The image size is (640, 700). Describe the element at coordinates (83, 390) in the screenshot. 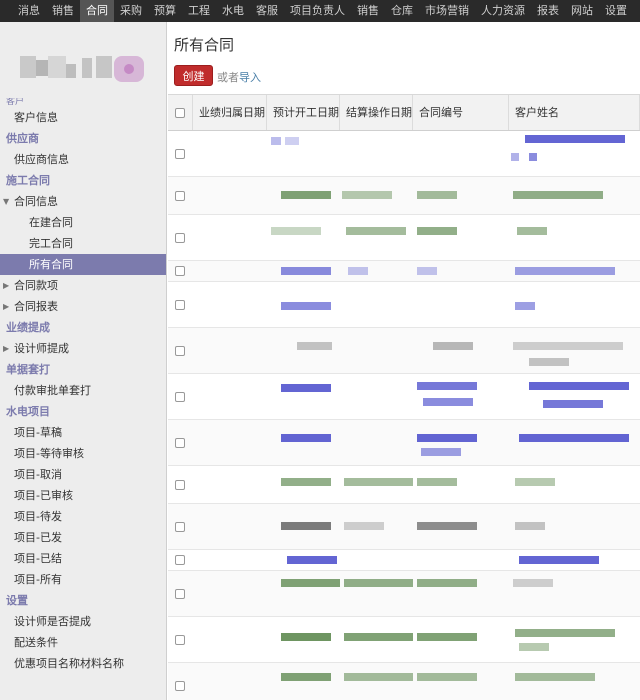

I see `sidebar-item: 付款审批单套打` at that location.